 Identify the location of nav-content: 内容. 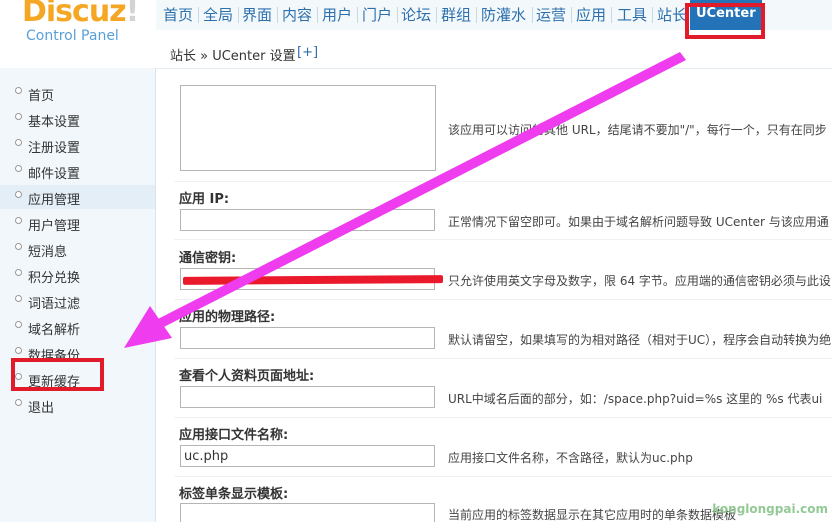
(297, 14).